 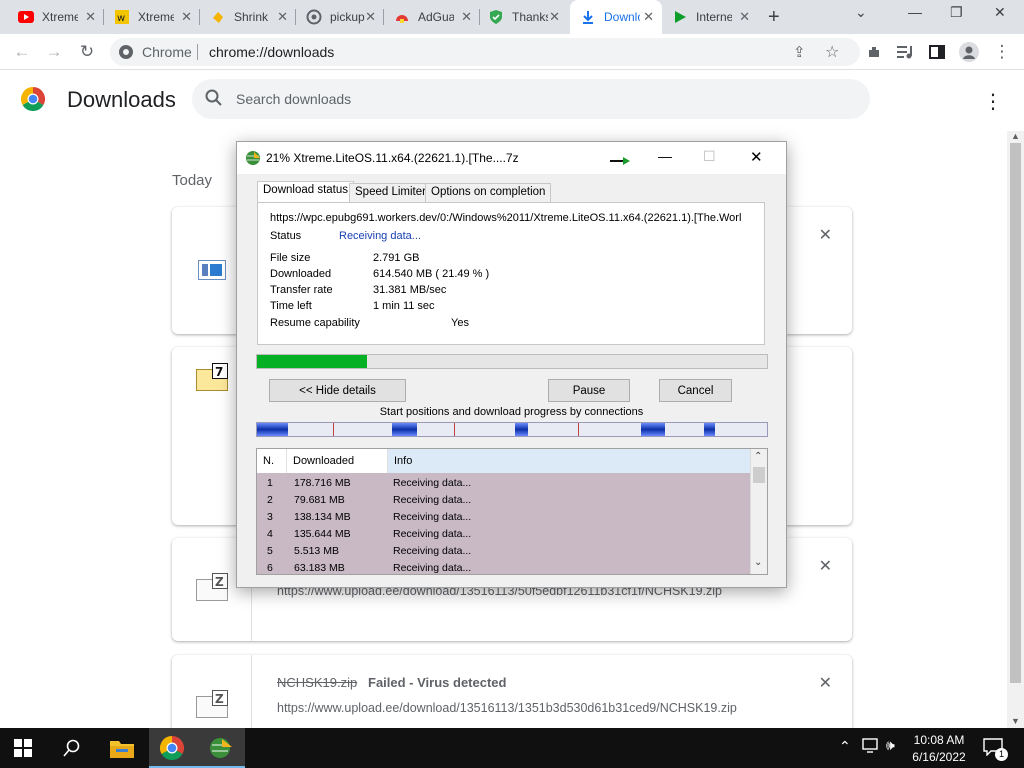 What do you see at coordinates (890, 745) in the screenshot?
I see `volume-icon: 🕪` at bounding box center [890, 745].